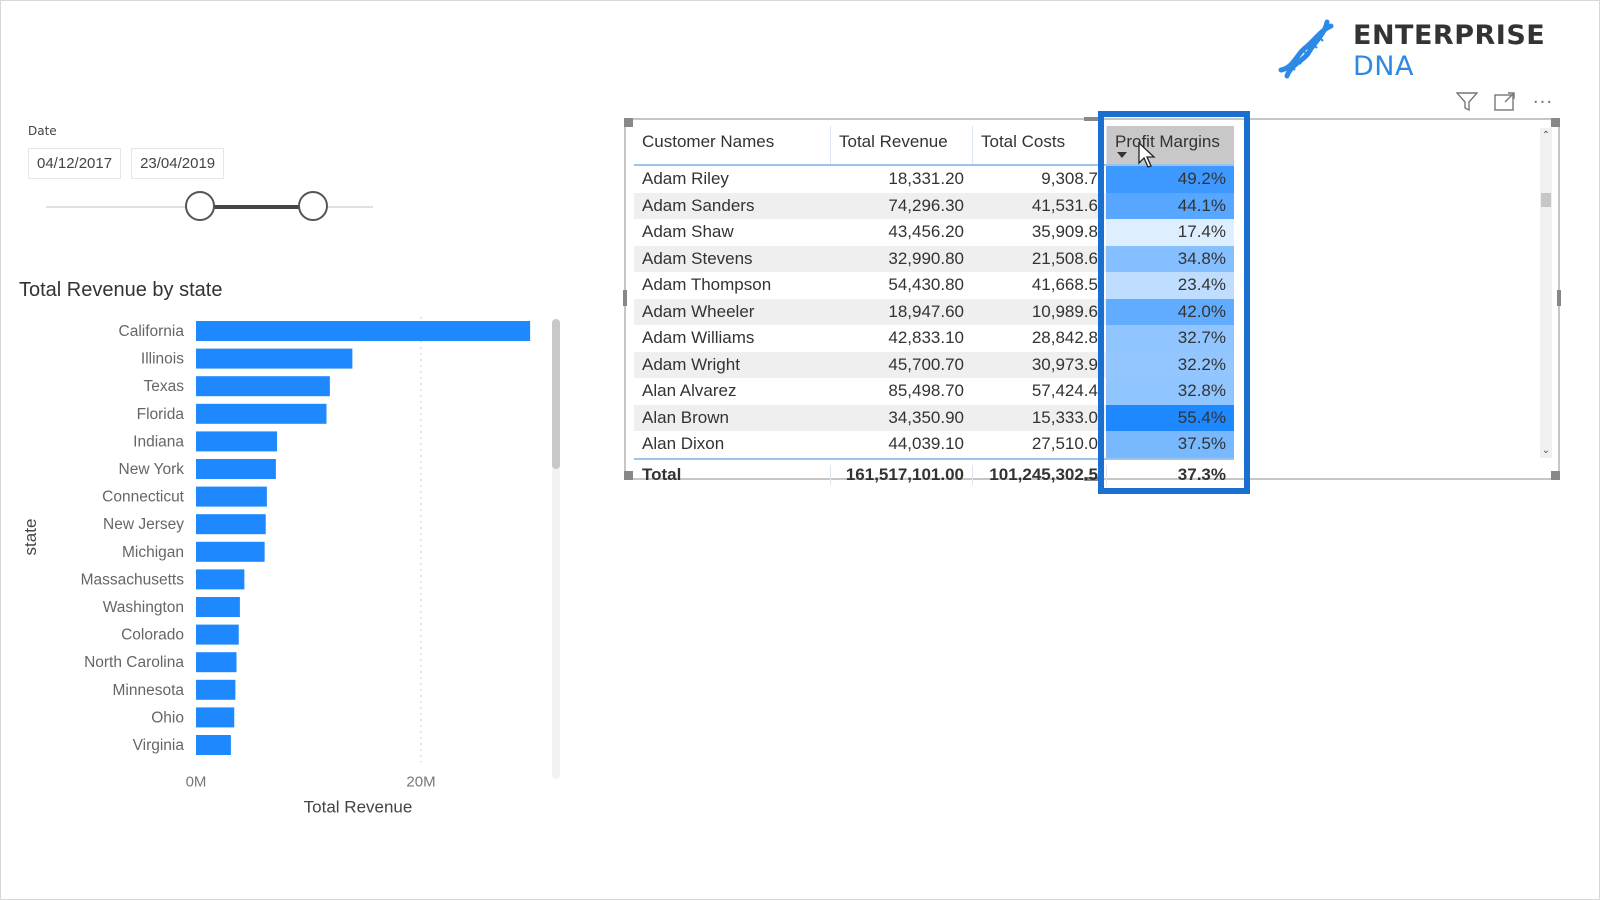 This screenshot has width=1600, height=900. I want to click on resize-corner-tr, so click(1555, 122).